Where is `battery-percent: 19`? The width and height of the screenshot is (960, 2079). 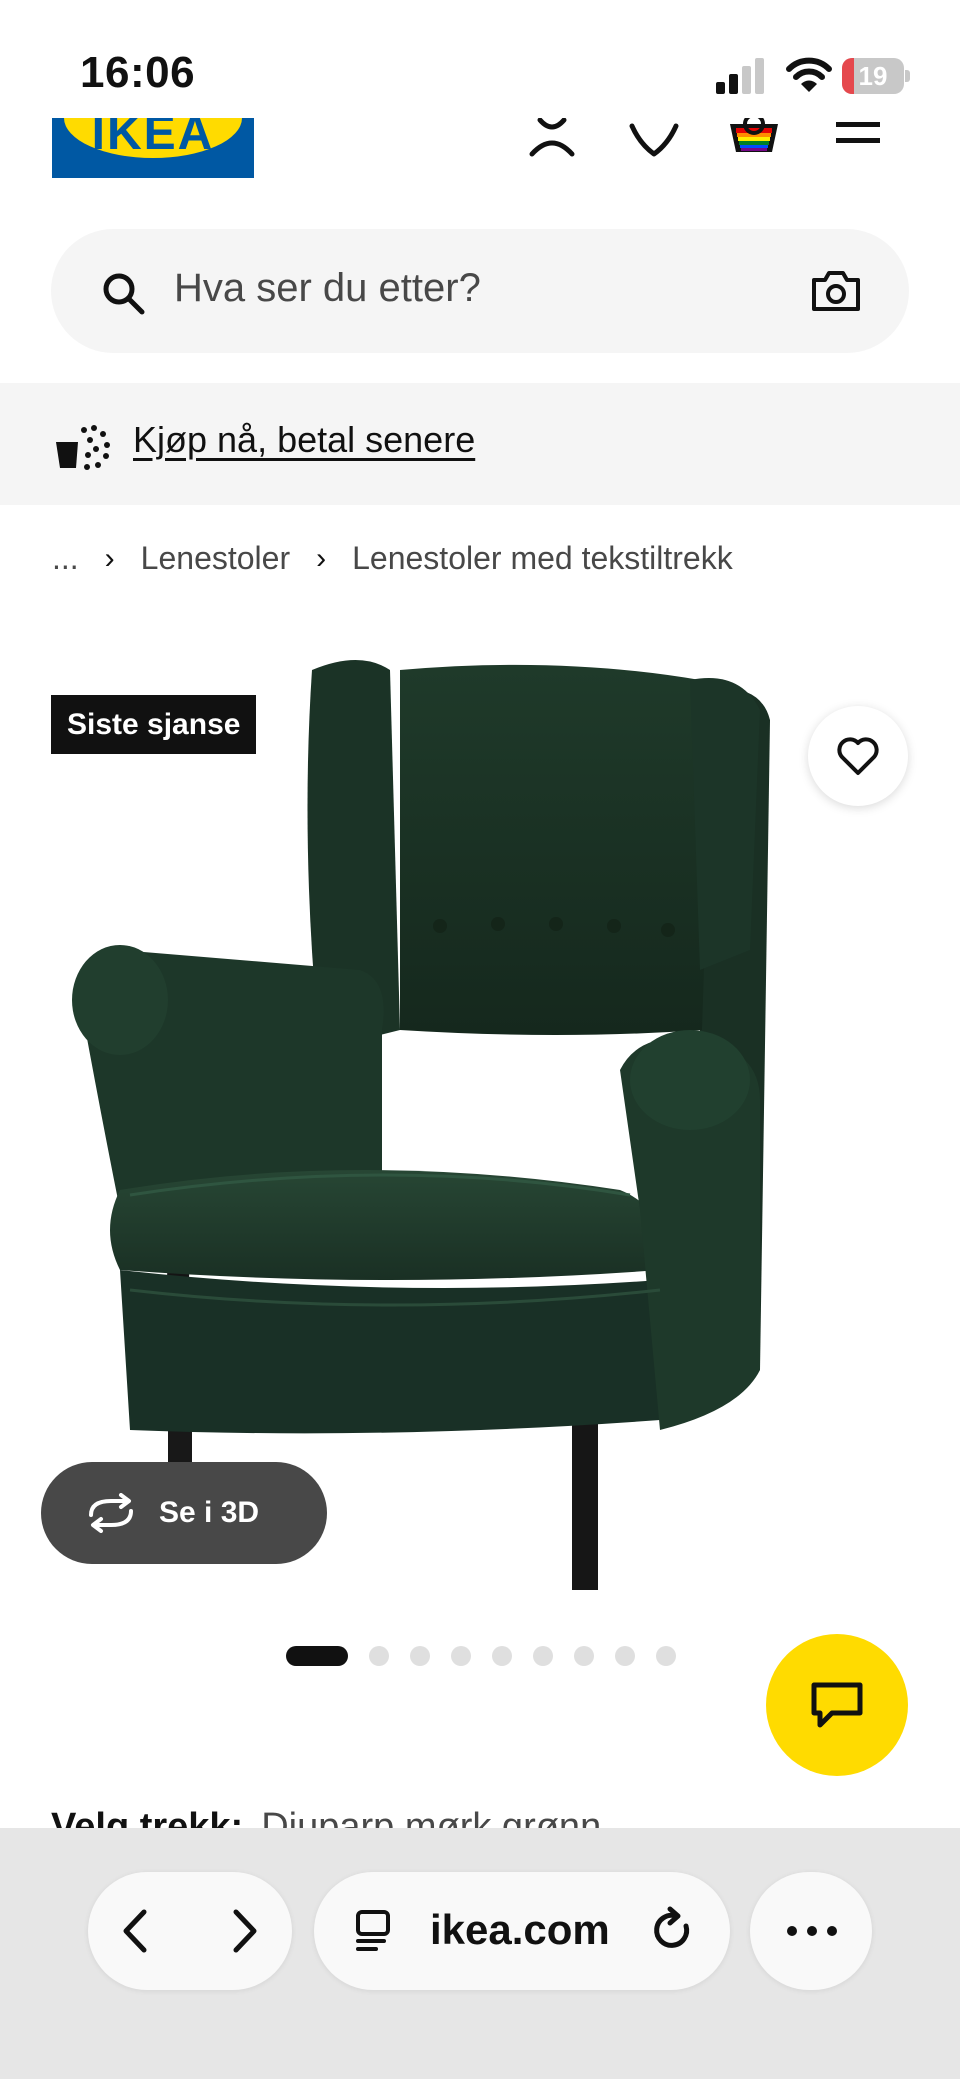
battery-percent: 19 is located at coordinates (873, 76).